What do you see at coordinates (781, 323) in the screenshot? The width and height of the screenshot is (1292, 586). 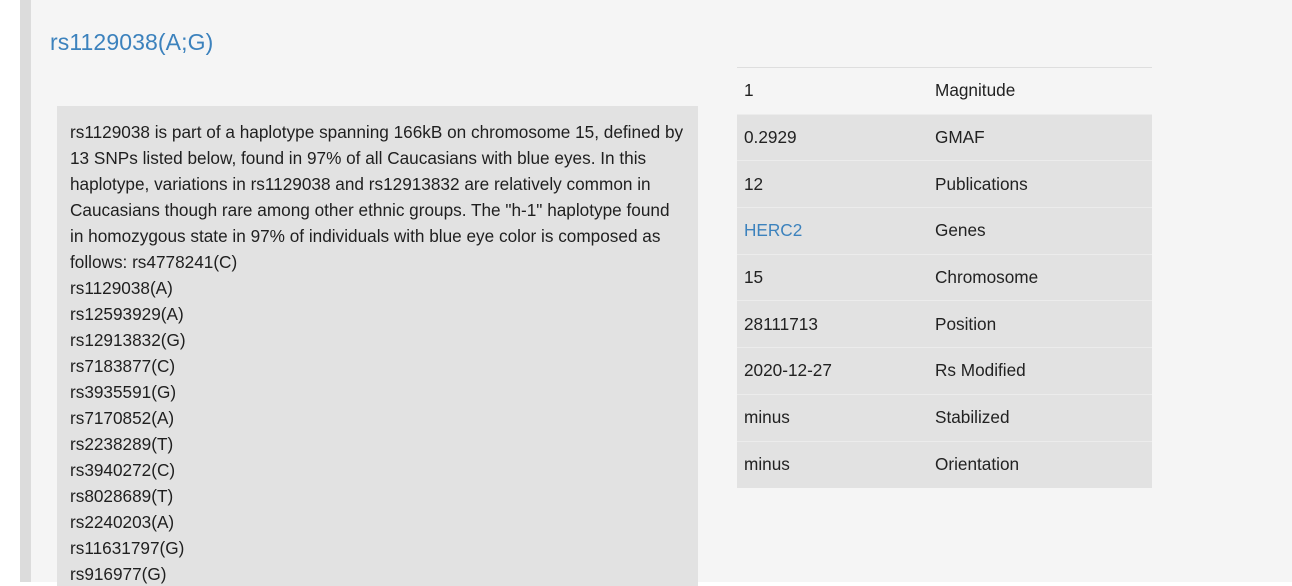 I see `info-value: 28111713` at bounding box center [781, 323].